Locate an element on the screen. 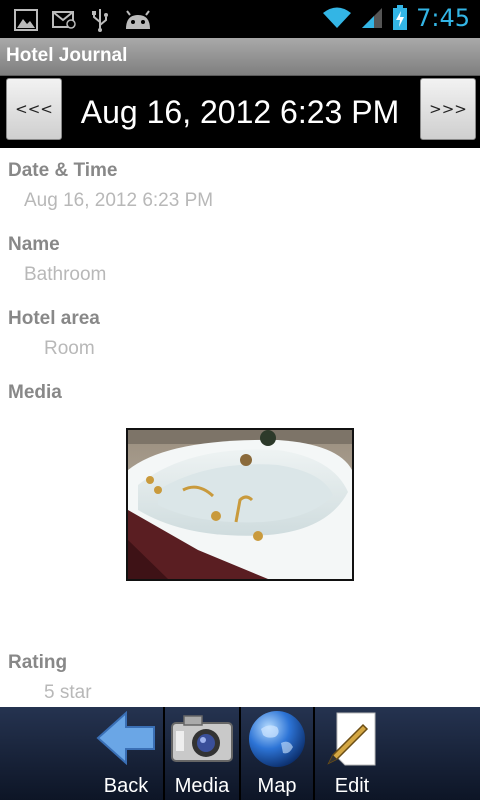 The width and height of the screenshot is (480, 800). name-label: Name is located at coordinates (34, 244).